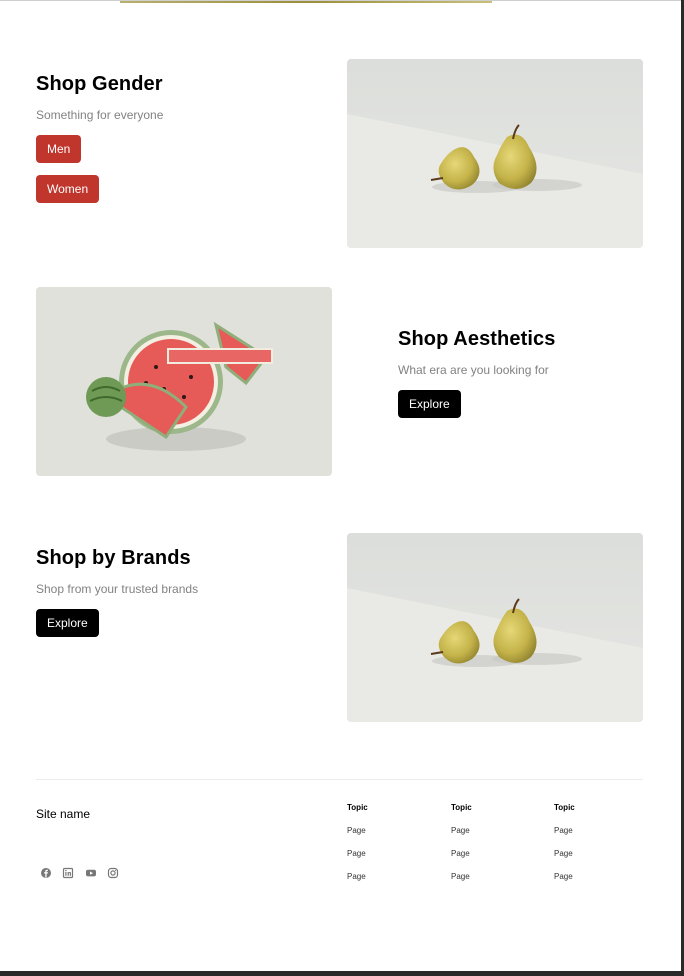 The image size is (684, 976). I want to click on aesthetics-explore-button: Explore, so click(429, 404).